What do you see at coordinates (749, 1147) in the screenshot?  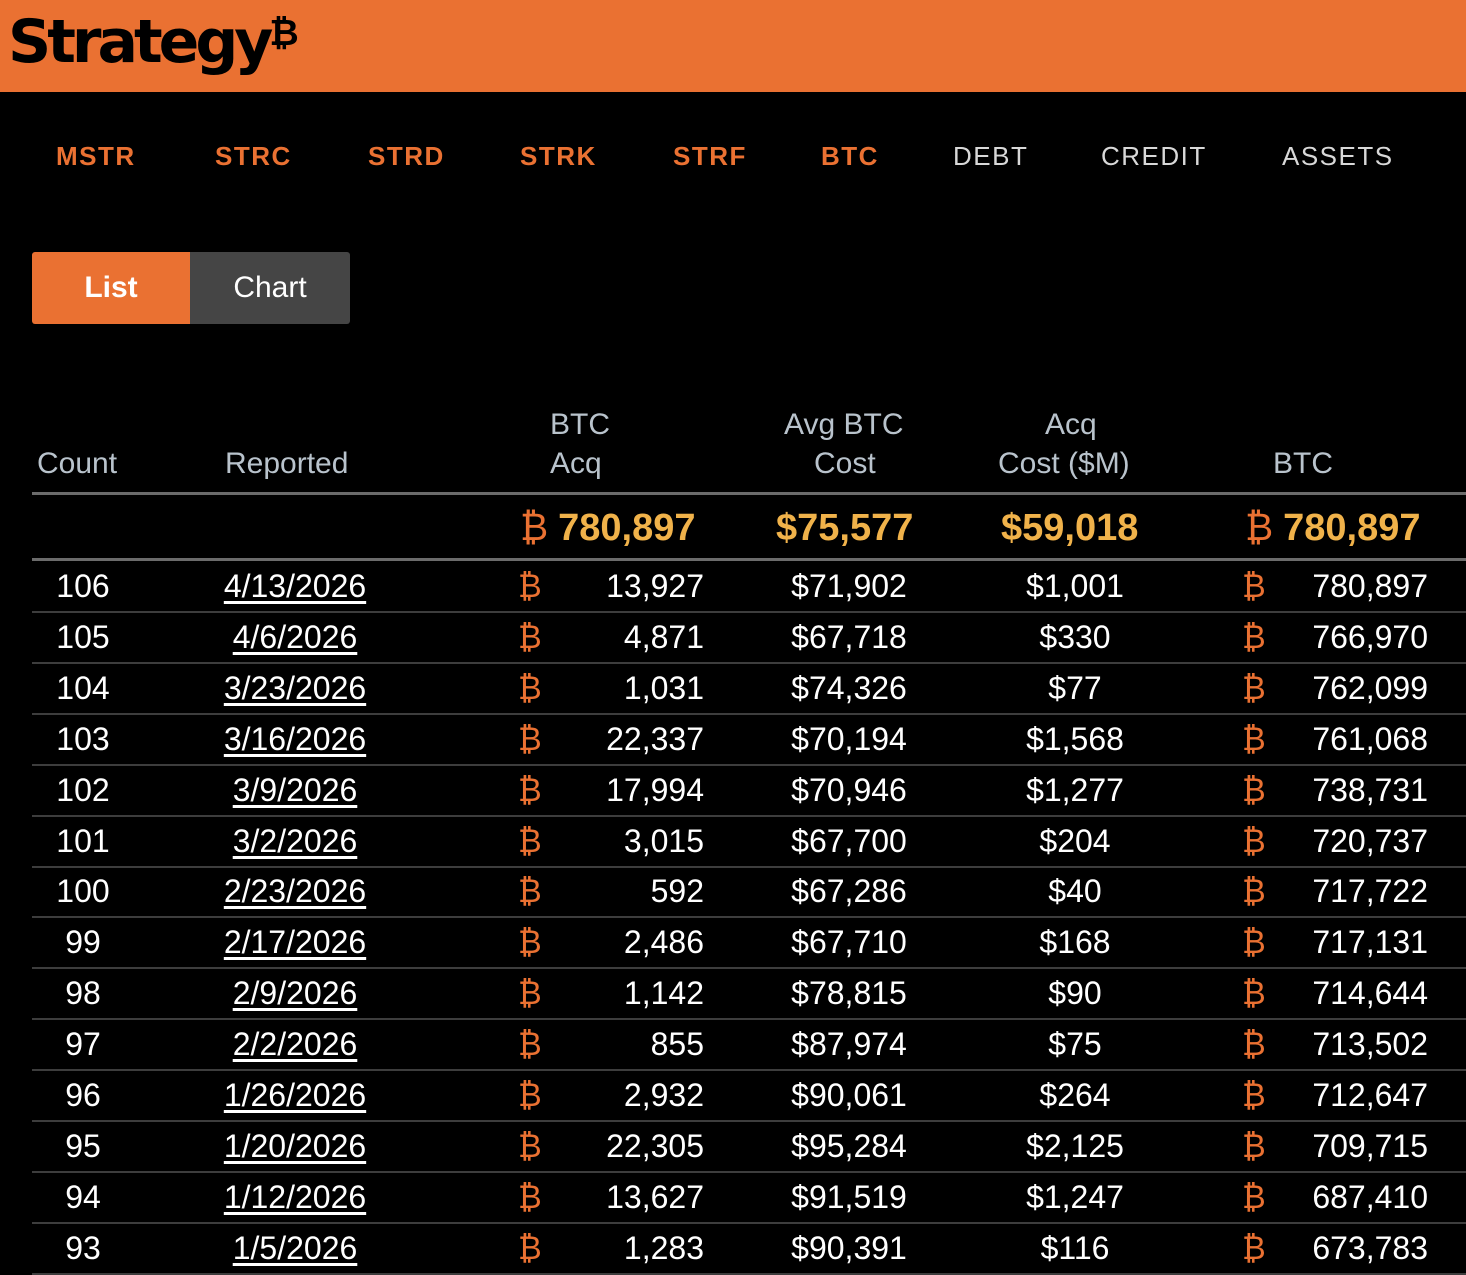 I see `table-row: 95 1/20/2026 ₿ 22,305 $95,284 $2,125 ₿ 709,715` at bounding box center [749, 1147].